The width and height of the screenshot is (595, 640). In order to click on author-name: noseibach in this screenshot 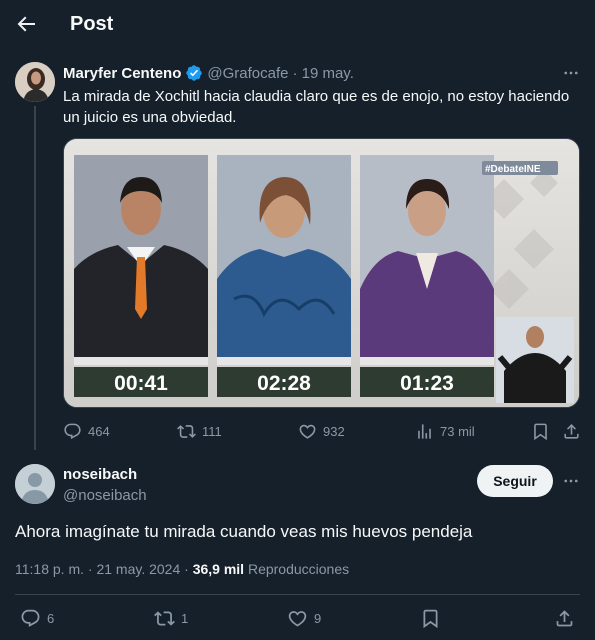, I will do `click(100, 474)`.